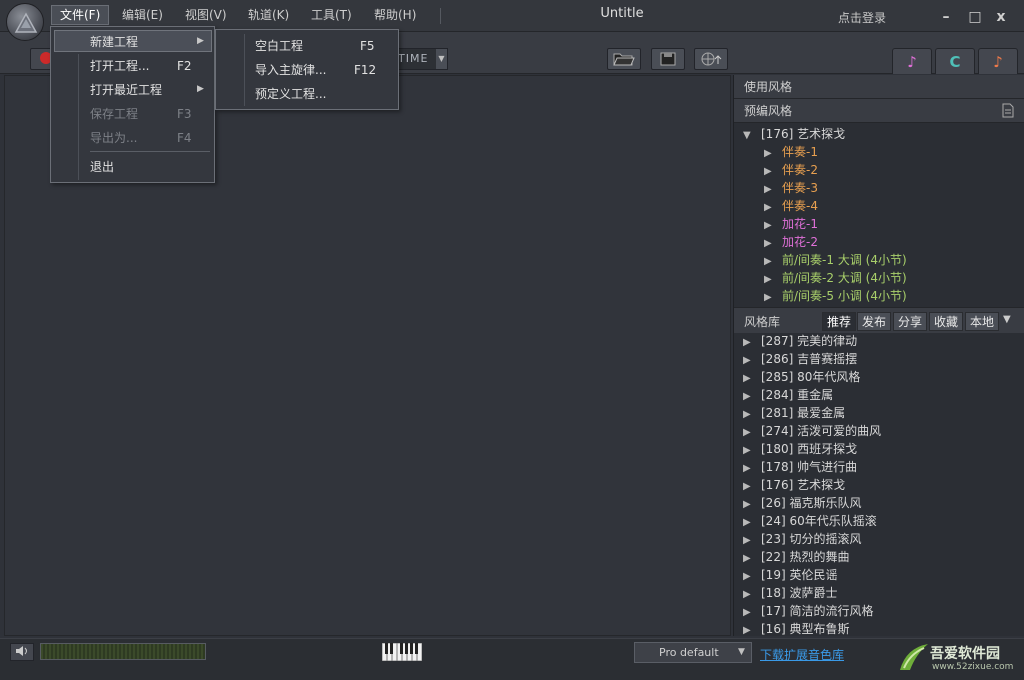  Describe the element at coordinates (879, 206) in the screenshot. I see `tree-item: ▶ 伴奏-4` at that location.